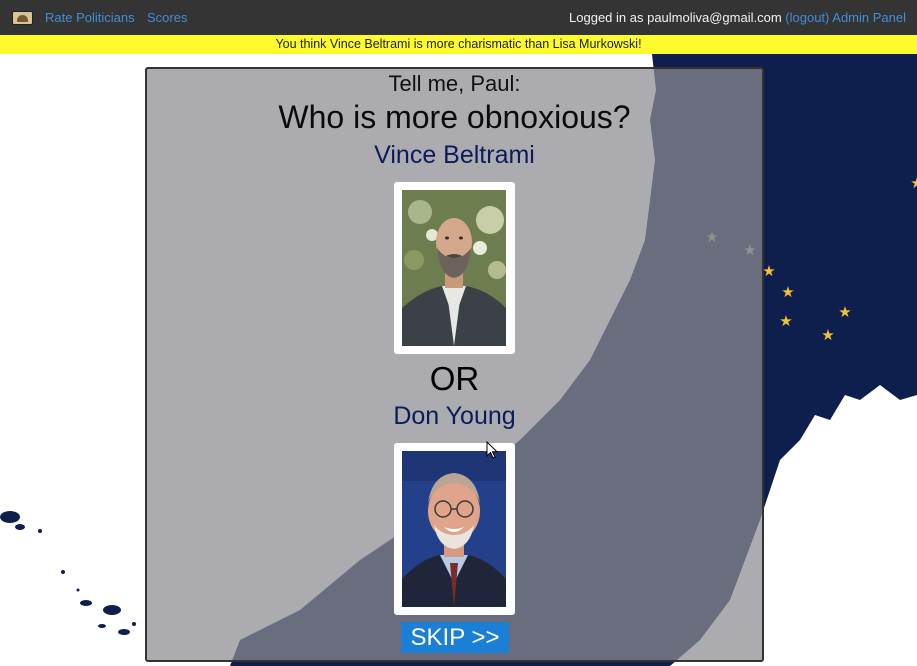 The width and height of the screenshot is (917, 666). What do you see at coordinates (22, 18) in the screenshot?
I see `alaska-logo-icon` at bounding box center [22, 18].